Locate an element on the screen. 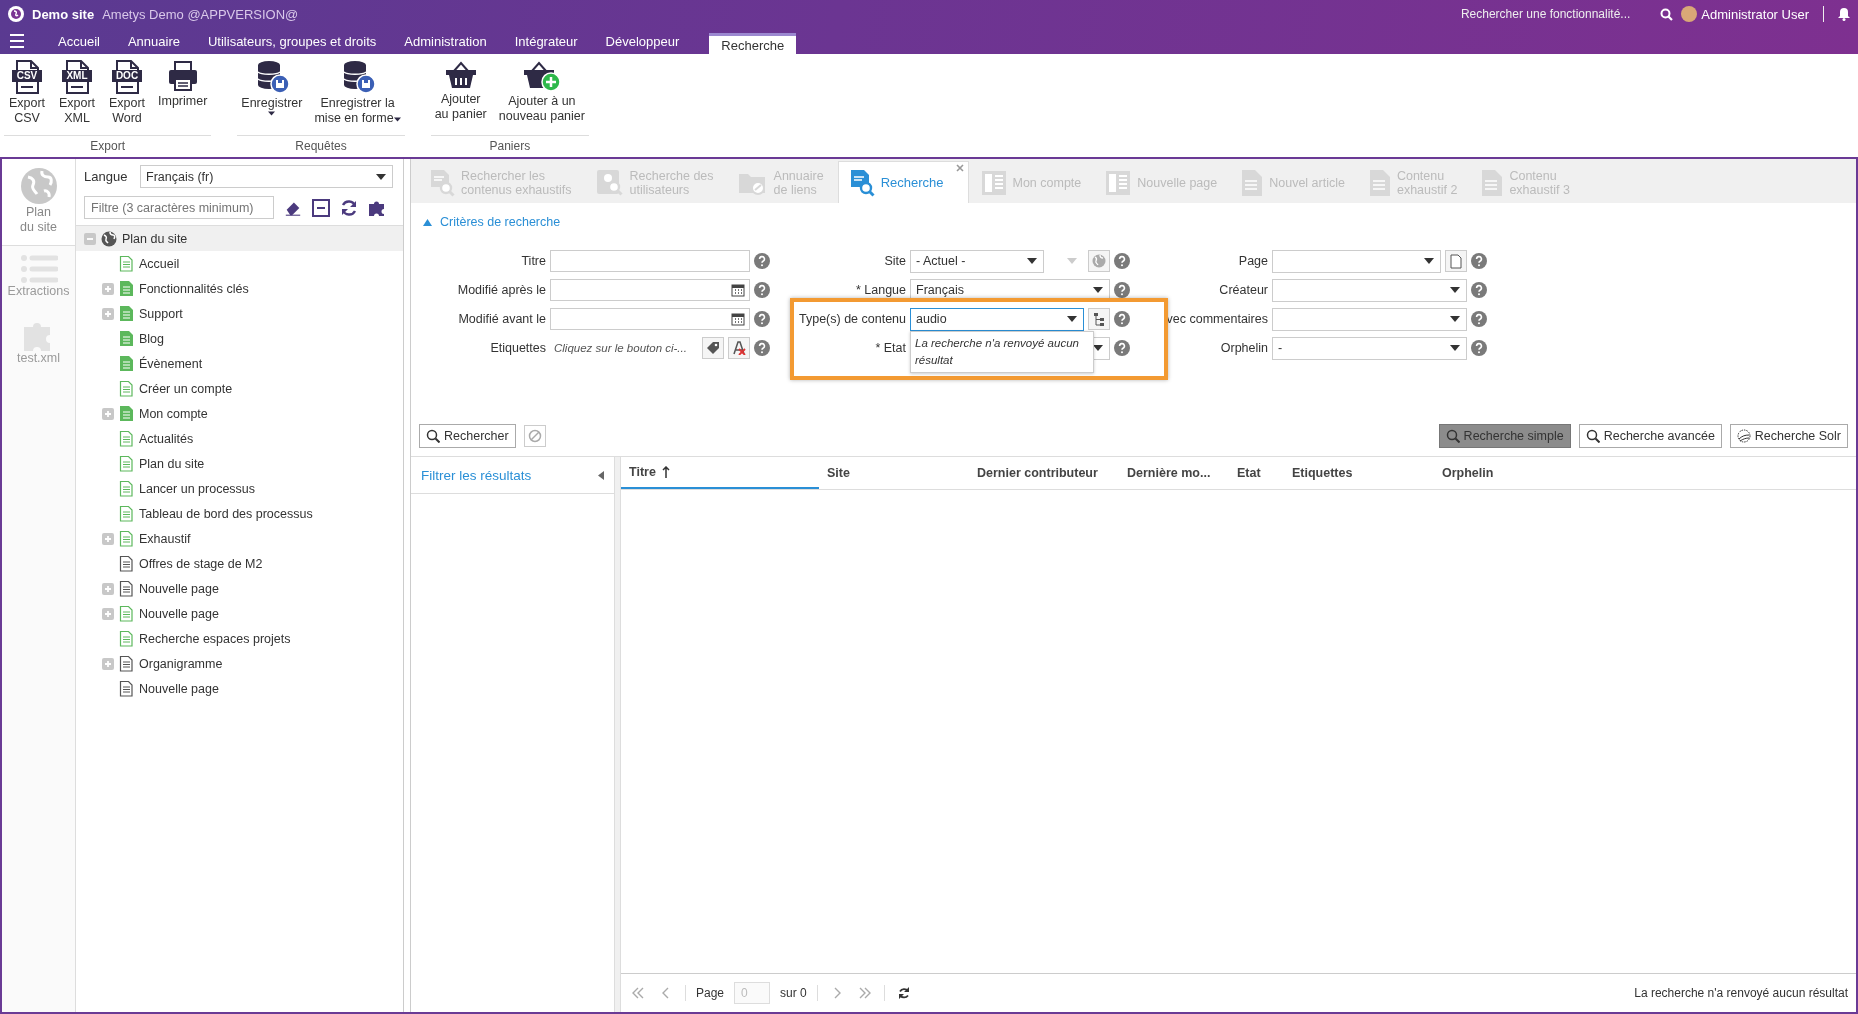  ribbon-button: Ajouter au panier is located at coordinates (460, 97).